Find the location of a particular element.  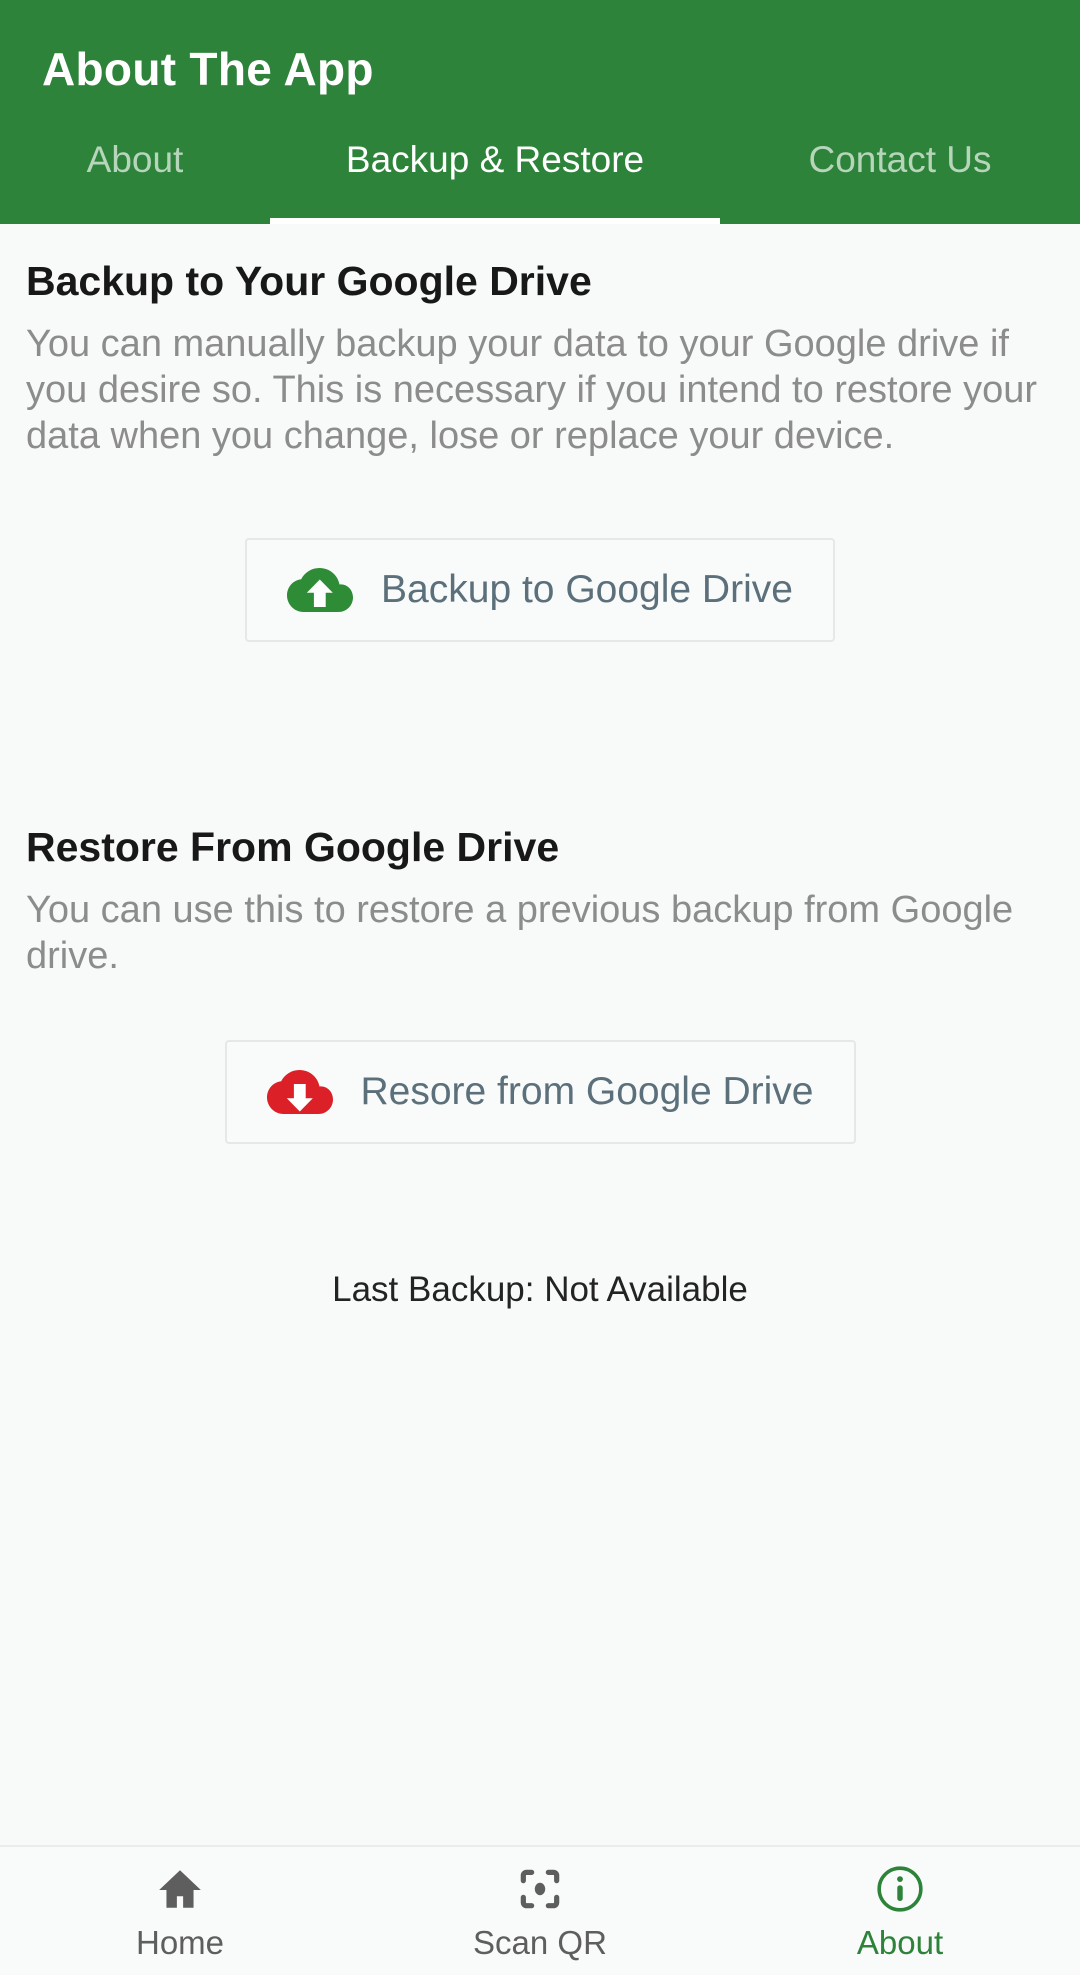

restore-from-google-drive-button: Resore from Google Drive is located at coordinates (540, 1091).